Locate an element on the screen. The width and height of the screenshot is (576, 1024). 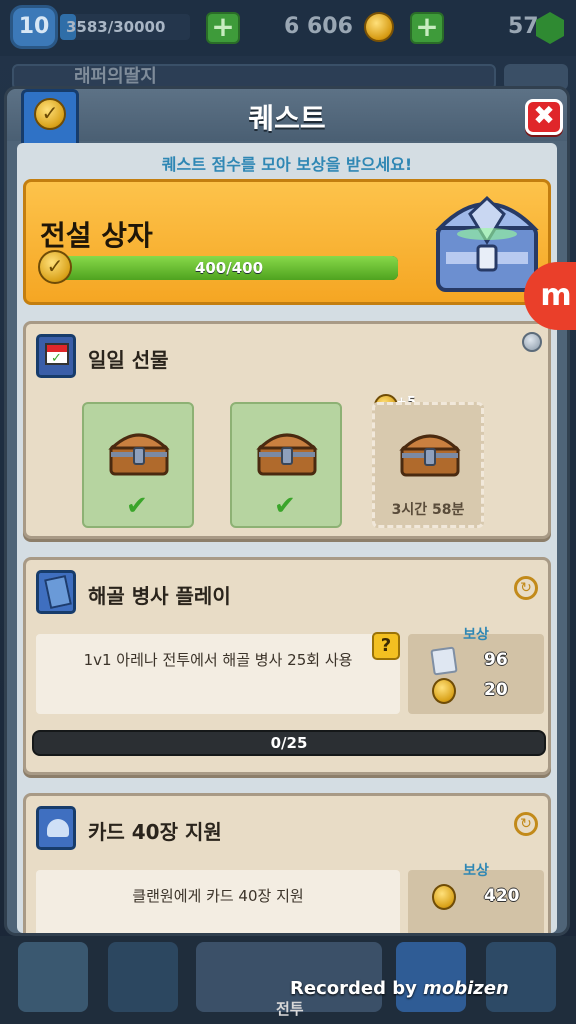
recorded-prefix: Recorded by is located at coordinates (353, 988).